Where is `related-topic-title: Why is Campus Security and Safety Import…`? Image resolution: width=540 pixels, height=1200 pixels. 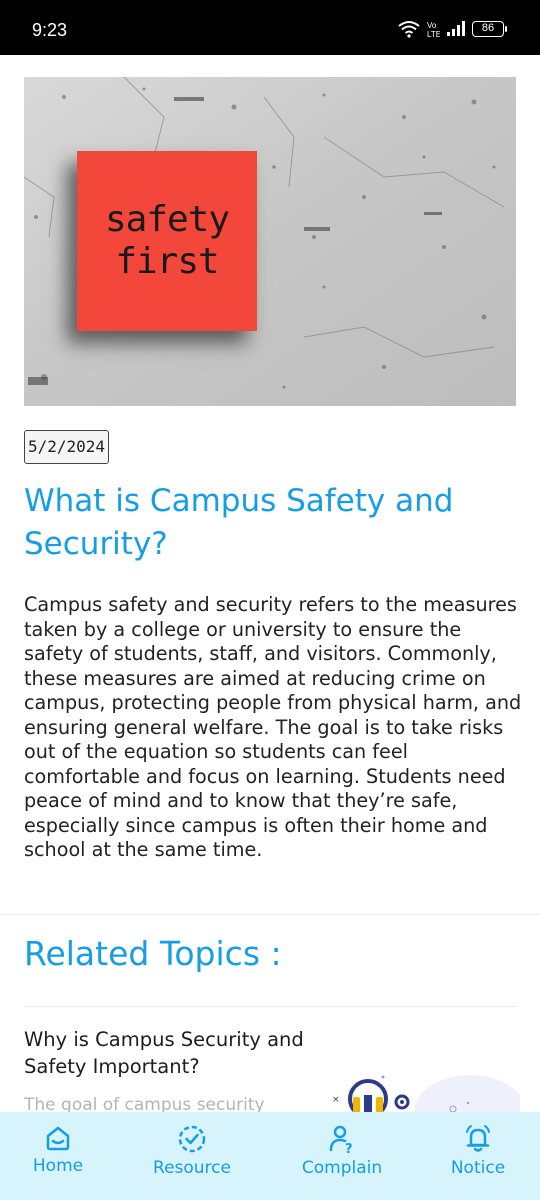 related-topic-title: Why is Campus Security and Safety Import… is located at coordinates (169, 1053).